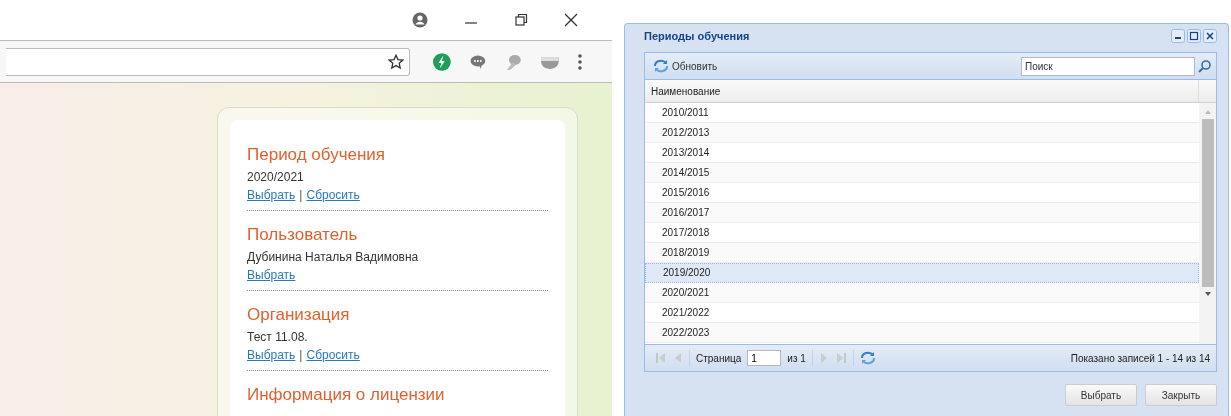 This screenshot has height=416, width=1231. I want to click on minimize-icon, so click(1178, 36).